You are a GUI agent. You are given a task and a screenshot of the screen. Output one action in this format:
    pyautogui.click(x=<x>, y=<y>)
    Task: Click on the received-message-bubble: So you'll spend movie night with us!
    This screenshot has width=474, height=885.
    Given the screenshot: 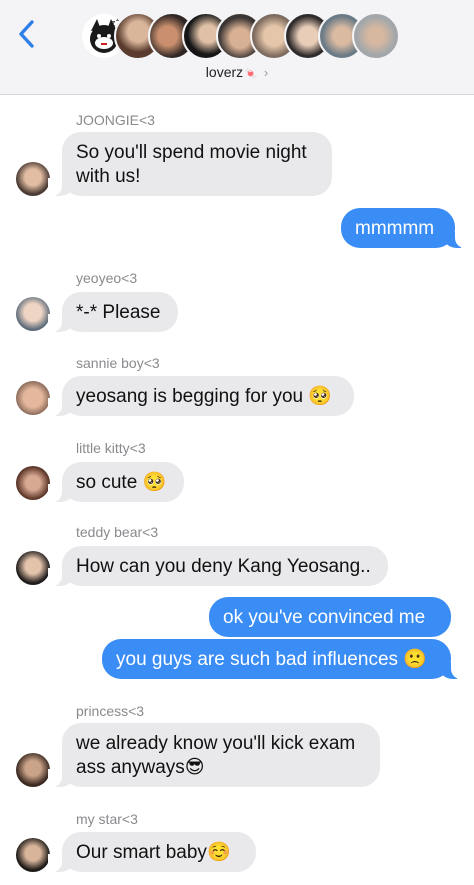 What is the action you would take?
    pyautogui.click(x=190, y=164)
    